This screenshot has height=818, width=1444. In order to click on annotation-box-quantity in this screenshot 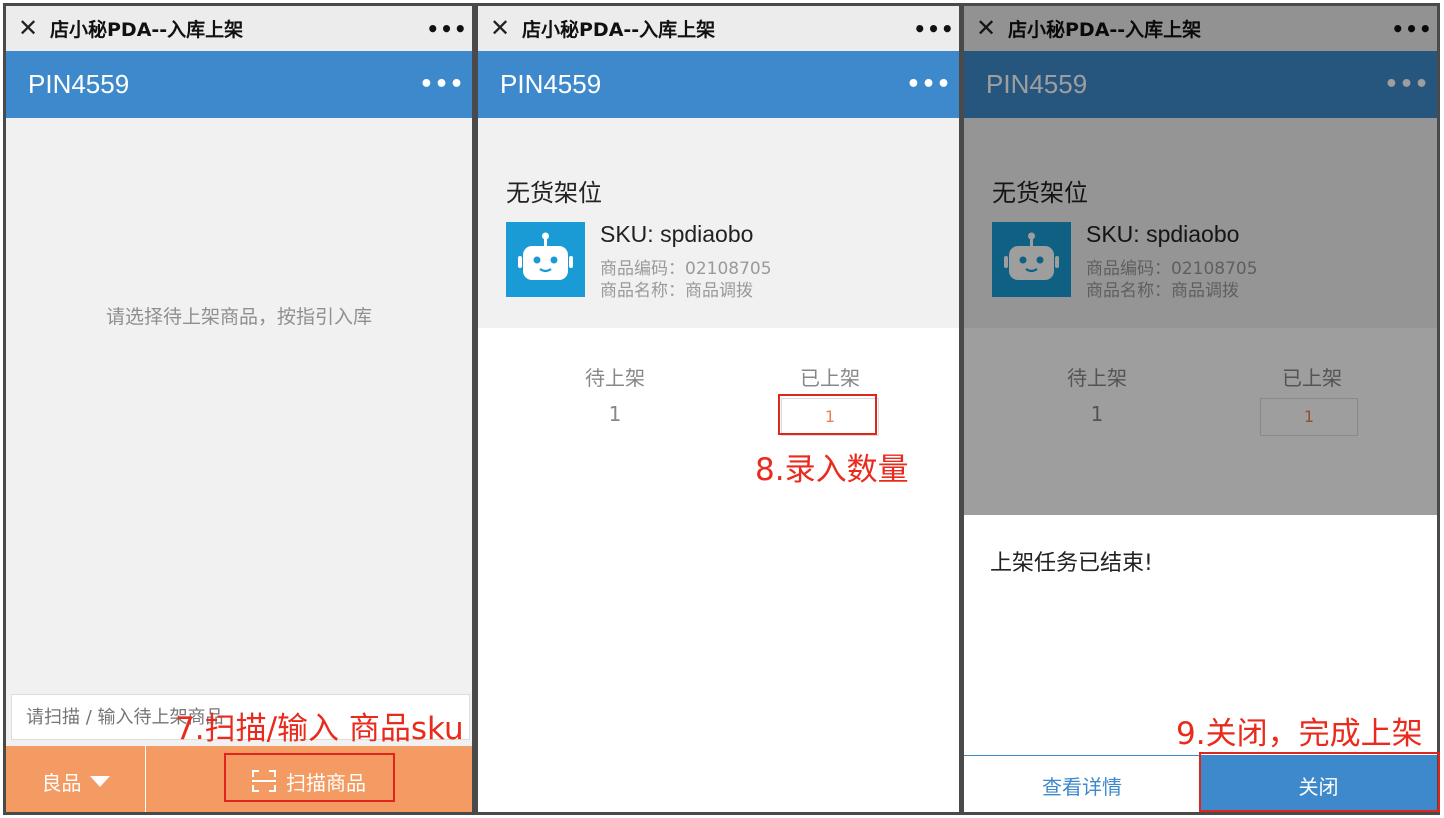, I will do `click(827, 414)`.